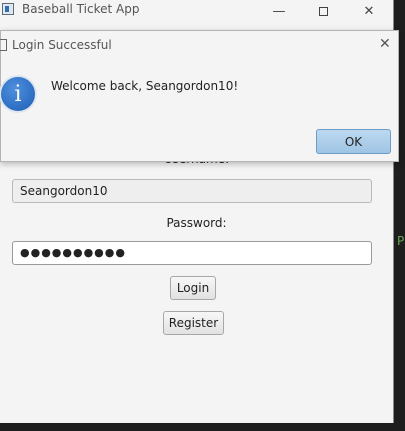 The width and height of the screenshot is (405, 431). Describe the element at coordinates (192, 253) in the screenshot. I see `password-field: ●●●●●●●●●●` at that location.